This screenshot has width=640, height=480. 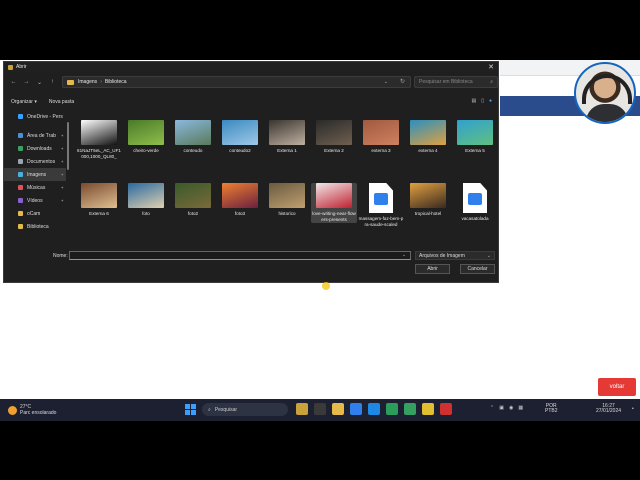 I want to click on file-name: foto2, so click(x=193, y=213).